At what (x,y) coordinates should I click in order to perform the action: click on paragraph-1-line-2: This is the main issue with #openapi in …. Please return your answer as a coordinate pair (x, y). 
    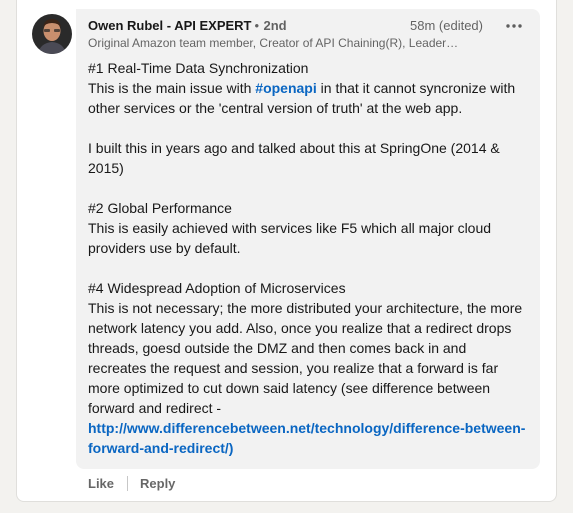
    Looking at the image, I should click on (308, 98).